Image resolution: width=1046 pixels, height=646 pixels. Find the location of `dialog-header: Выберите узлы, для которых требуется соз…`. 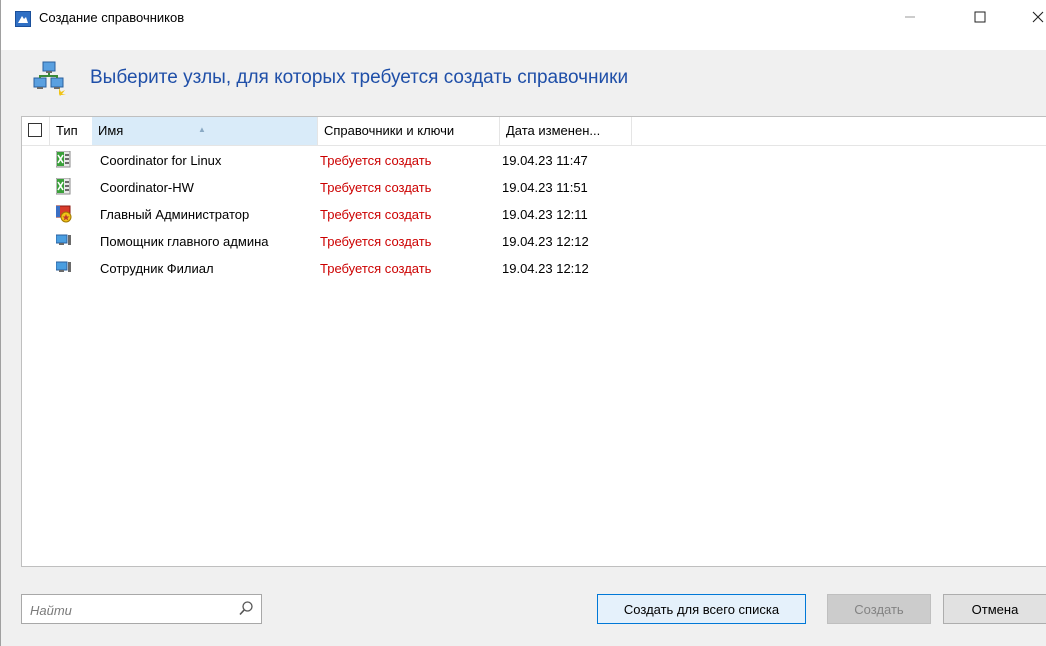

dialog-header: Выберите узлы, для которых требуется соз… is located at coordinates (523, 81).